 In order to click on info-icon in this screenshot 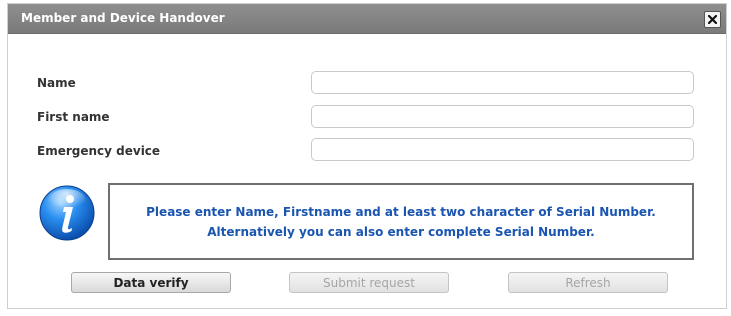, I will do `click(67, 213)`.